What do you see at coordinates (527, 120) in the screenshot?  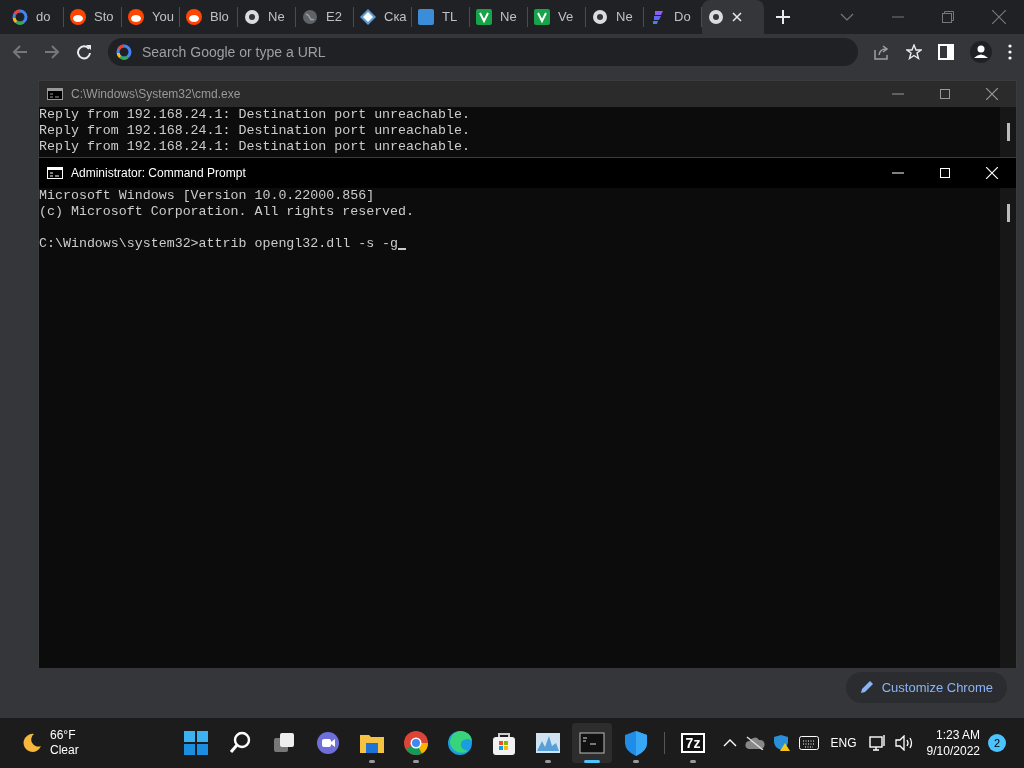 I see `console-window: C:\Windows\System32\cmd.exe Reply from 192.168.24.1: Destination port unreachable. Reply from 192.168.24.1: Destination port unreachable. Reply from 192.168.24.1: Destination port unreachable.` at bounding box center [527, 120].